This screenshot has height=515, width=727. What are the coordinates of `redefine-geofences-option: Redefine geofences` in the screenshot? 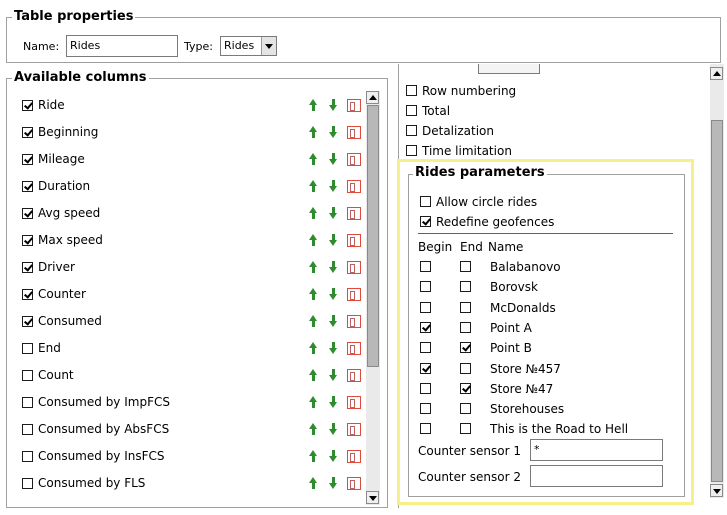 It's located at (487, 222).